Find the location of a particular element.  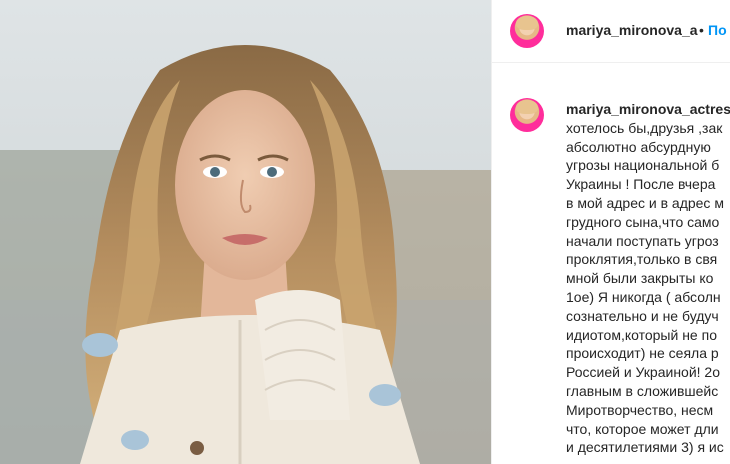

caption-line: происходит) не сеяла р is located at coordinates (642, 353).